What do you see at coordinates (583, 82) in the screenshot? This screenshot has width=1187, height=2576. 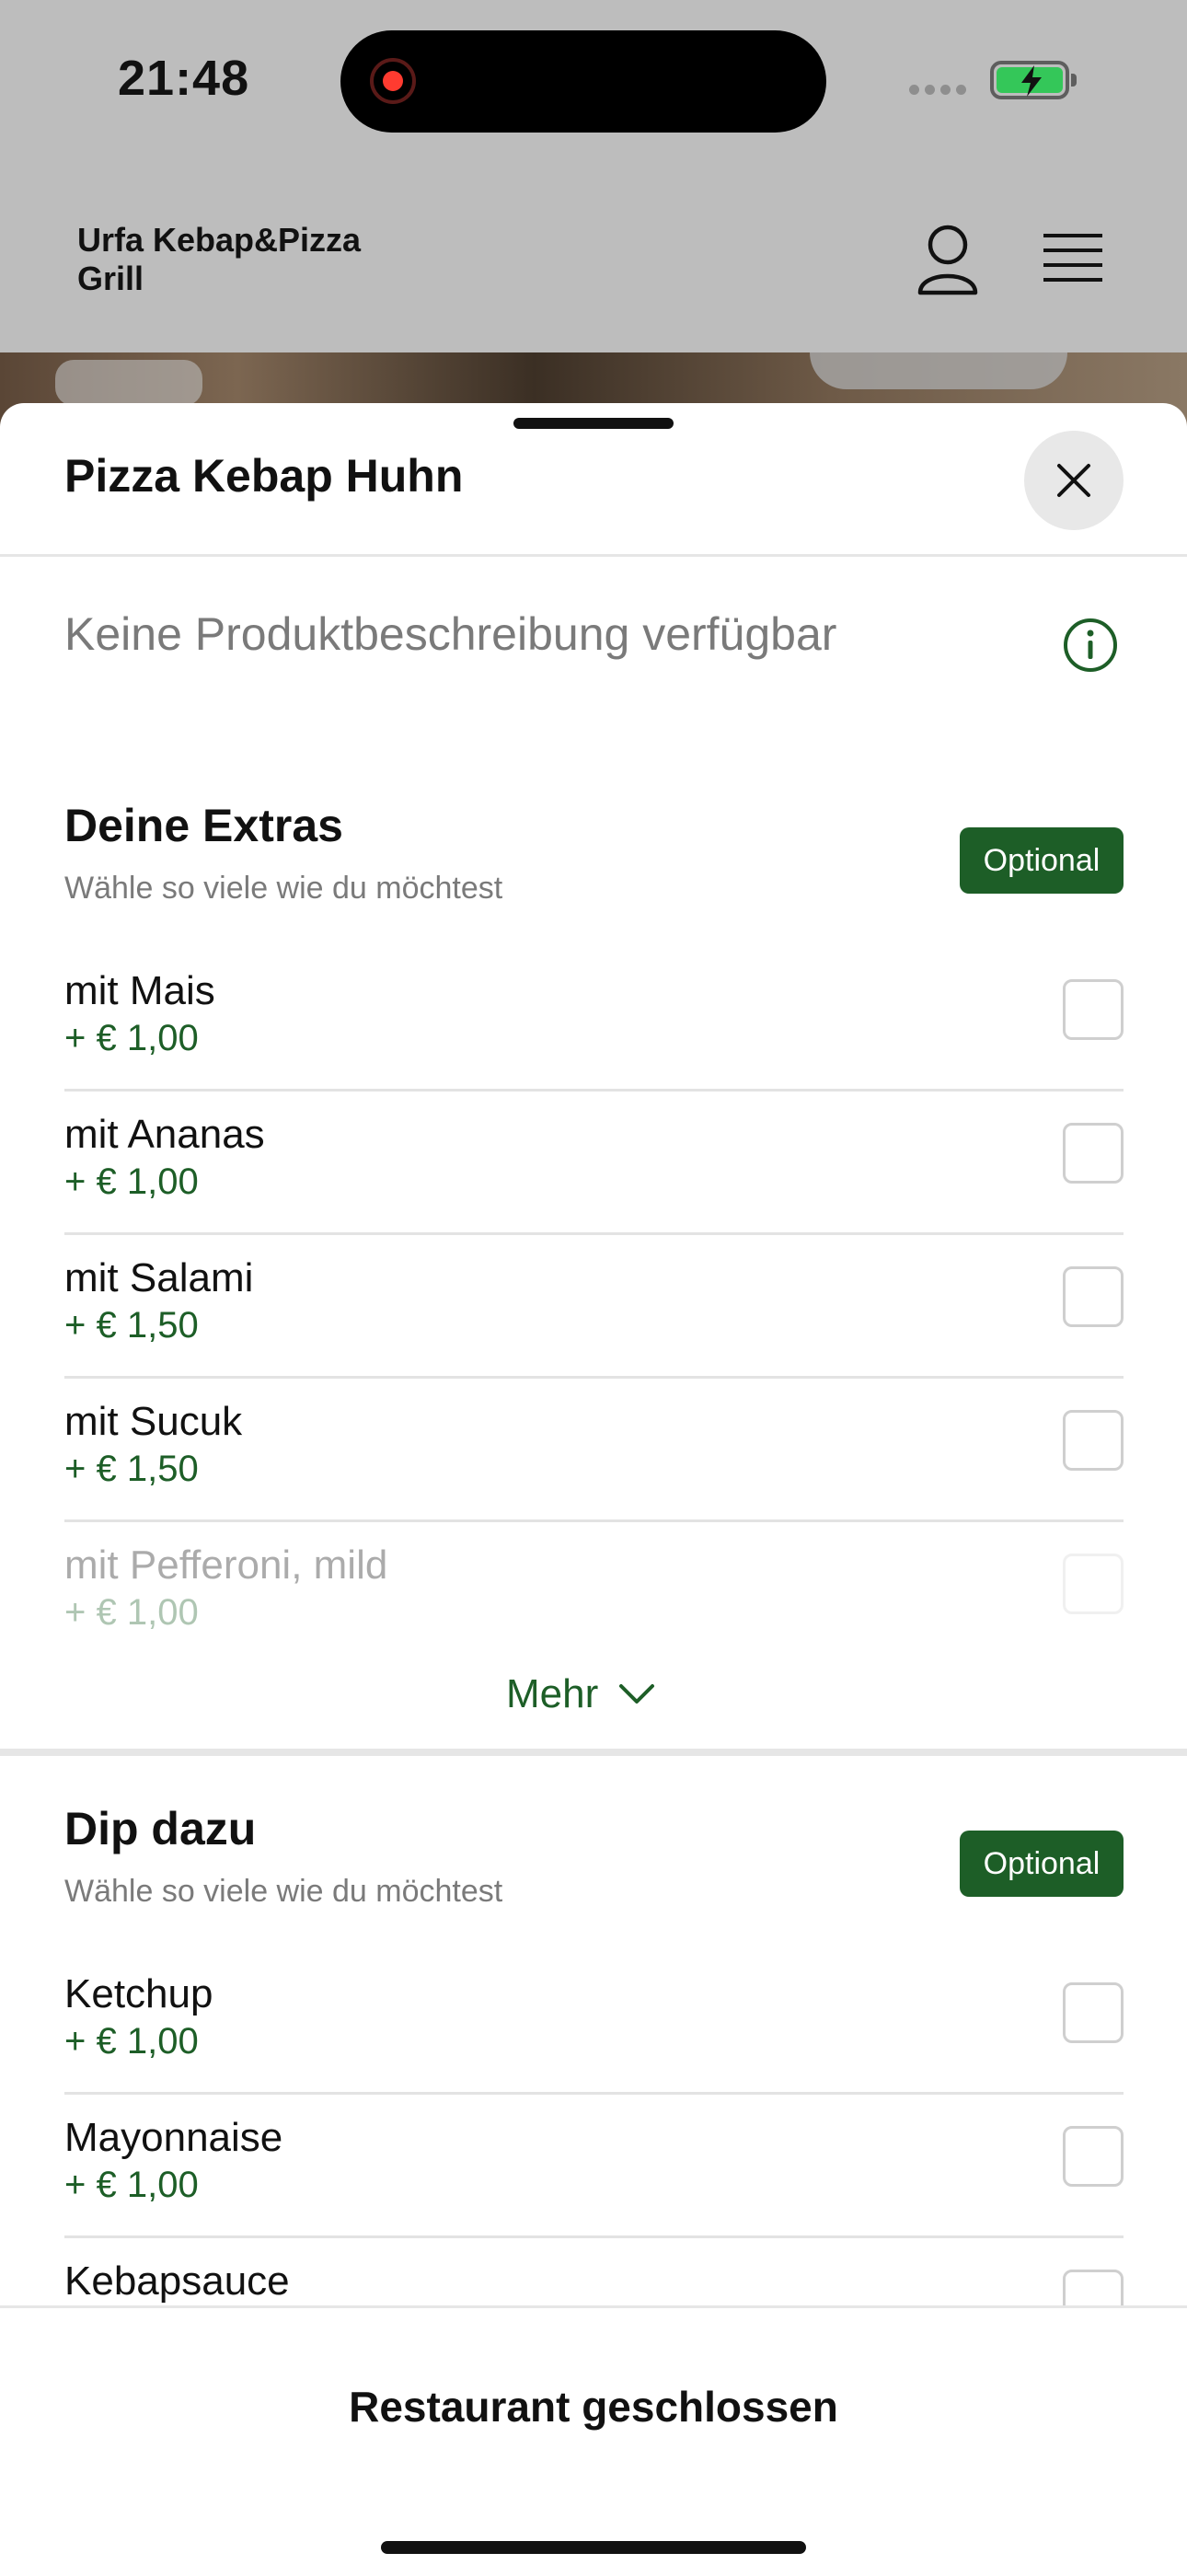 I see `dynamic-island` at bounding box center [583, 82].